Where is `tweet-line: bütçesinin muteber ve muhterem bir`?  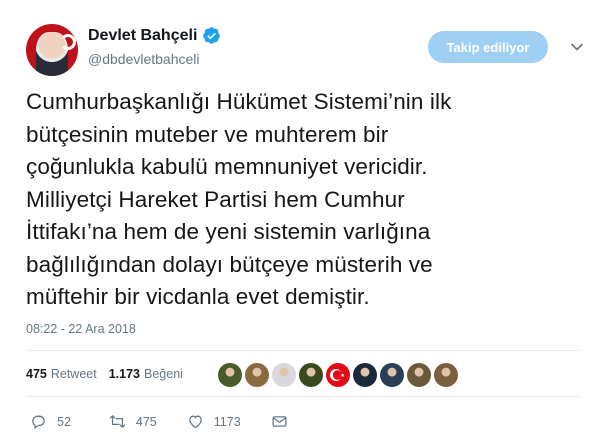 tweet-line: bütçesinin muteber ve muhterem bir is located at coordinates (207, 134).